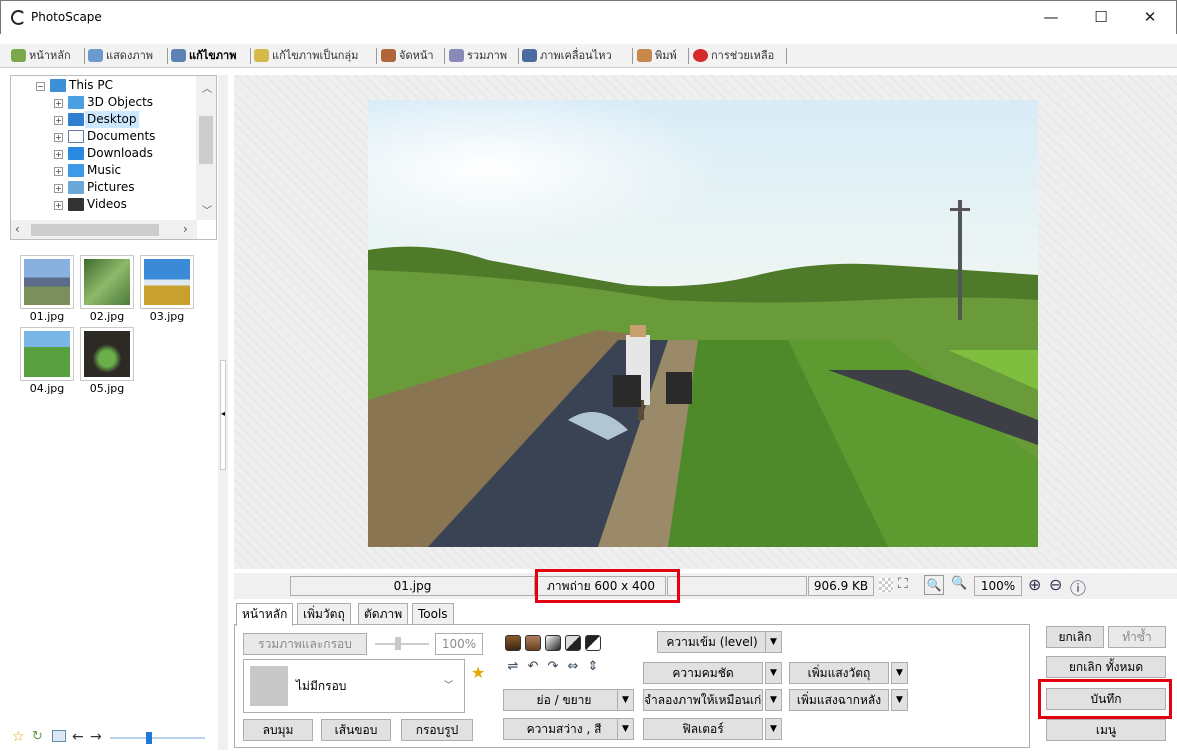  I want to click on tree-item-desktop: Desktop, so click(112, 119).